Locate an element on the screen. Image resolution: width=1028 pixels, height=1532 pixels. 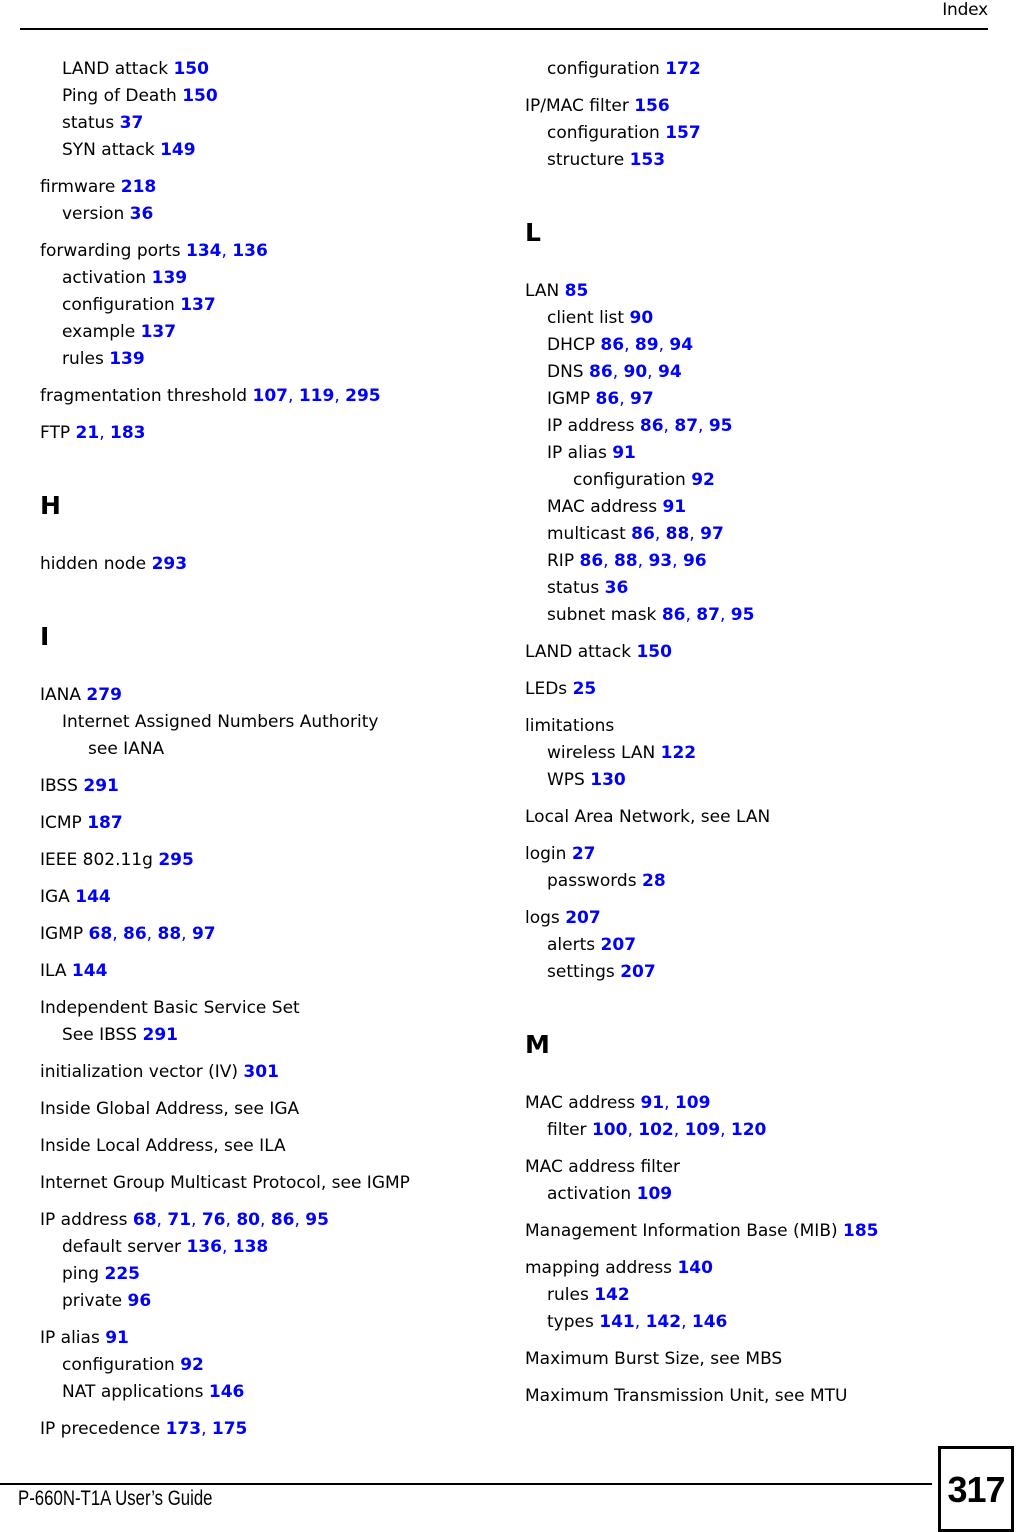
page-reference: 138 is located at coordinates (251, 1247).